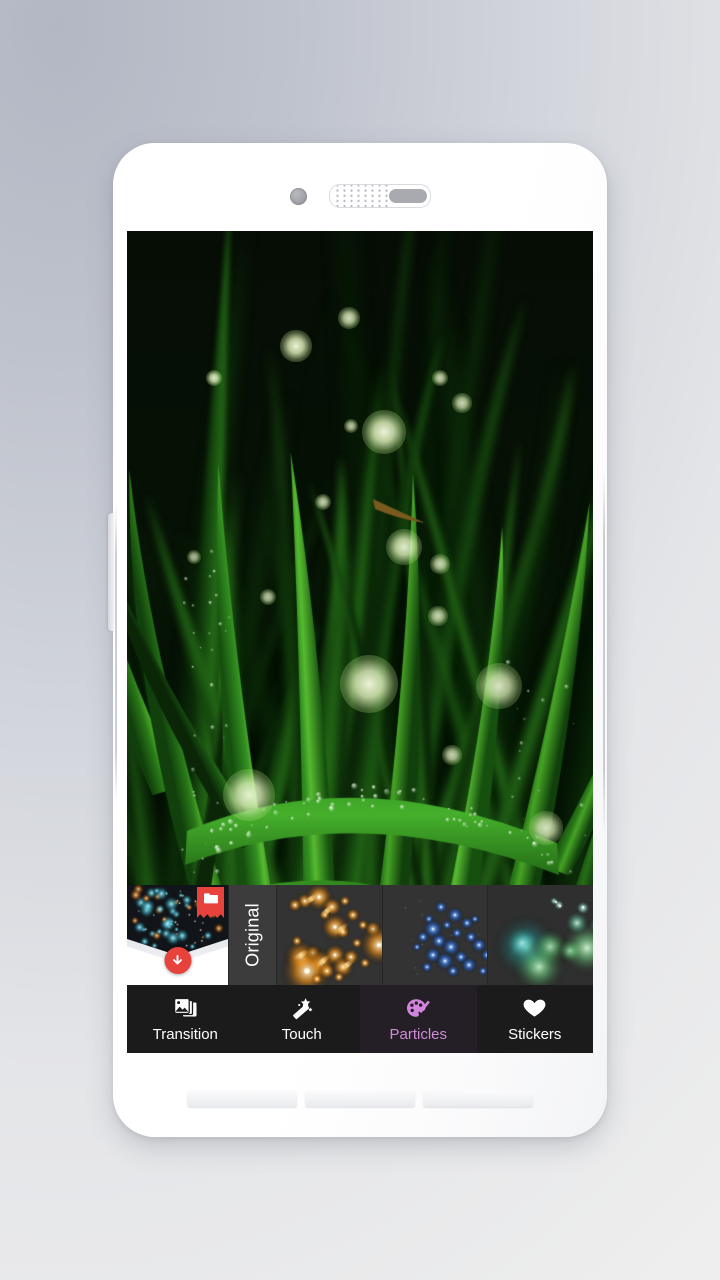  Describe the element at coordinates (407, 196) in the screenshot. I see `earpiece-solid-bar` at that location.